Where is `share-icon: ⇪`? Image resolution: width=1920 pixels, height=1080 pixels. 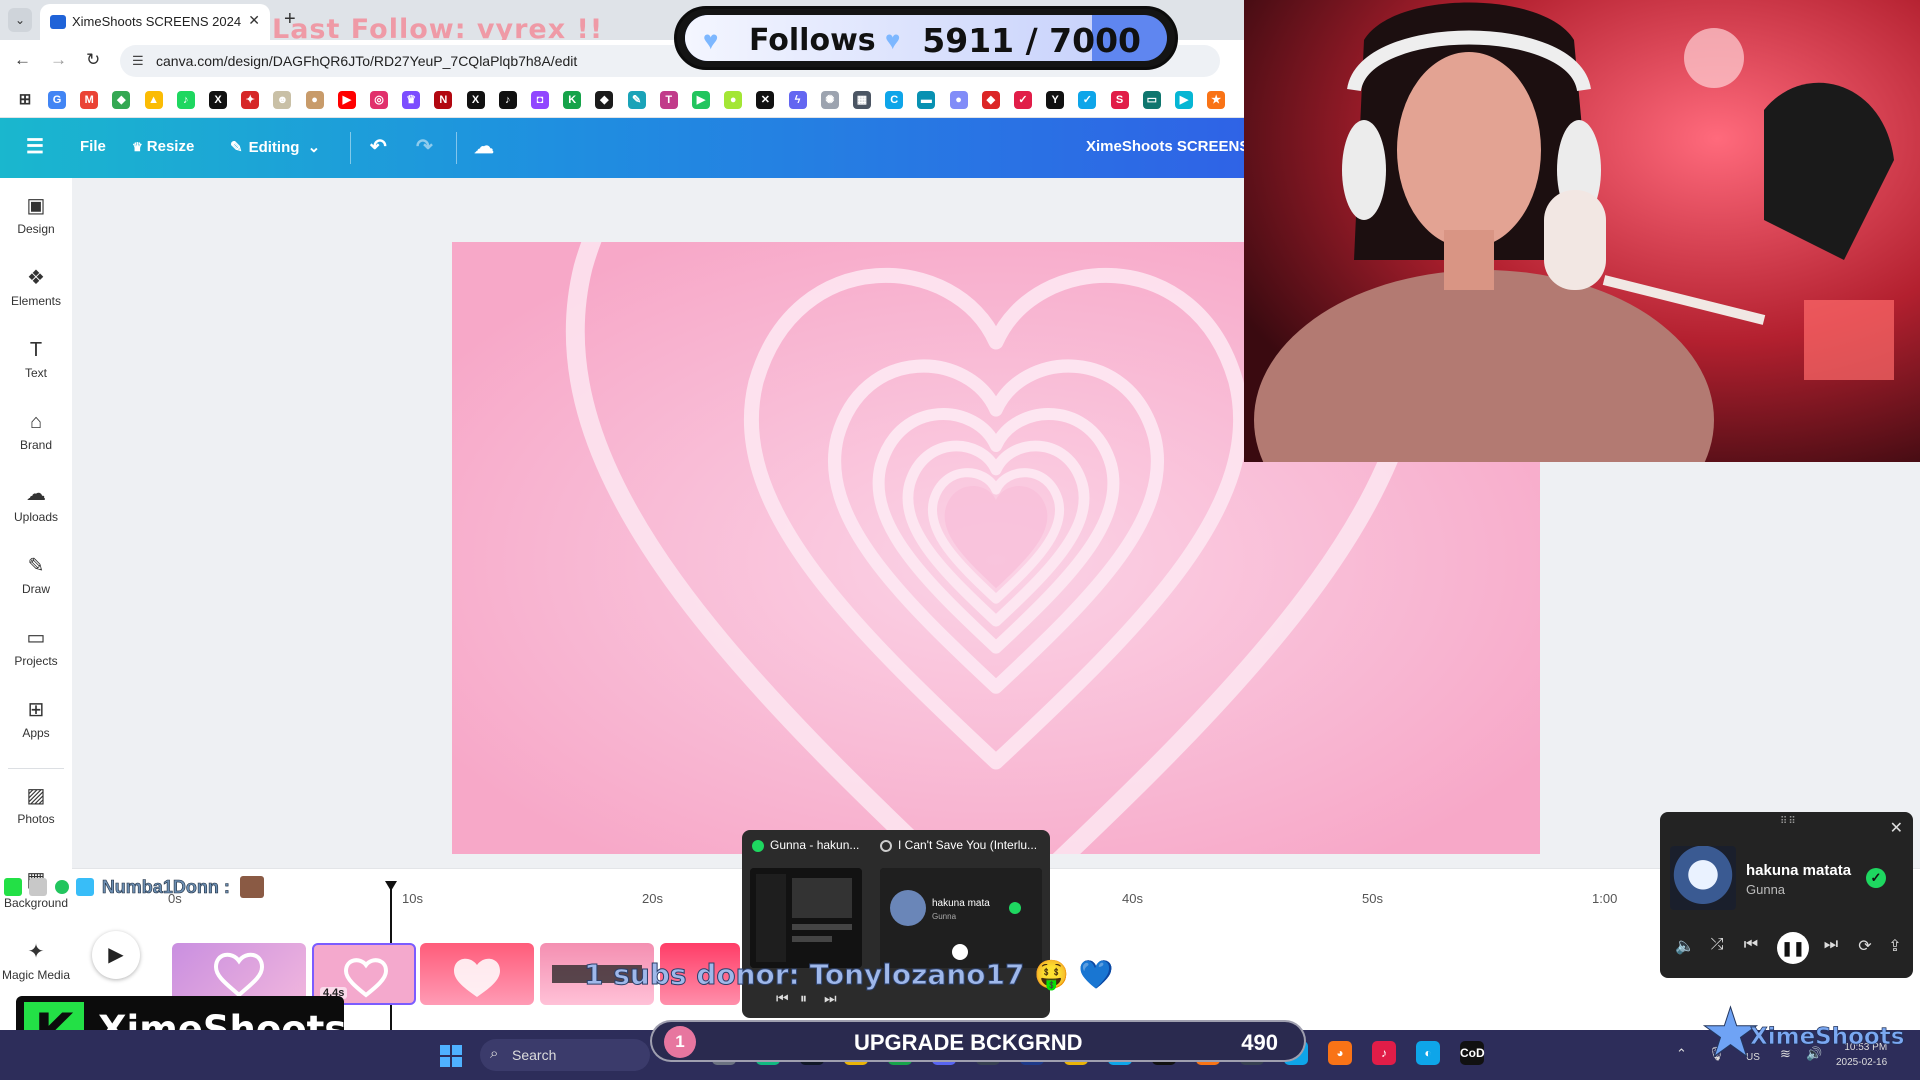
share-icon: ⇪ is located at coordinates (1895, 946).